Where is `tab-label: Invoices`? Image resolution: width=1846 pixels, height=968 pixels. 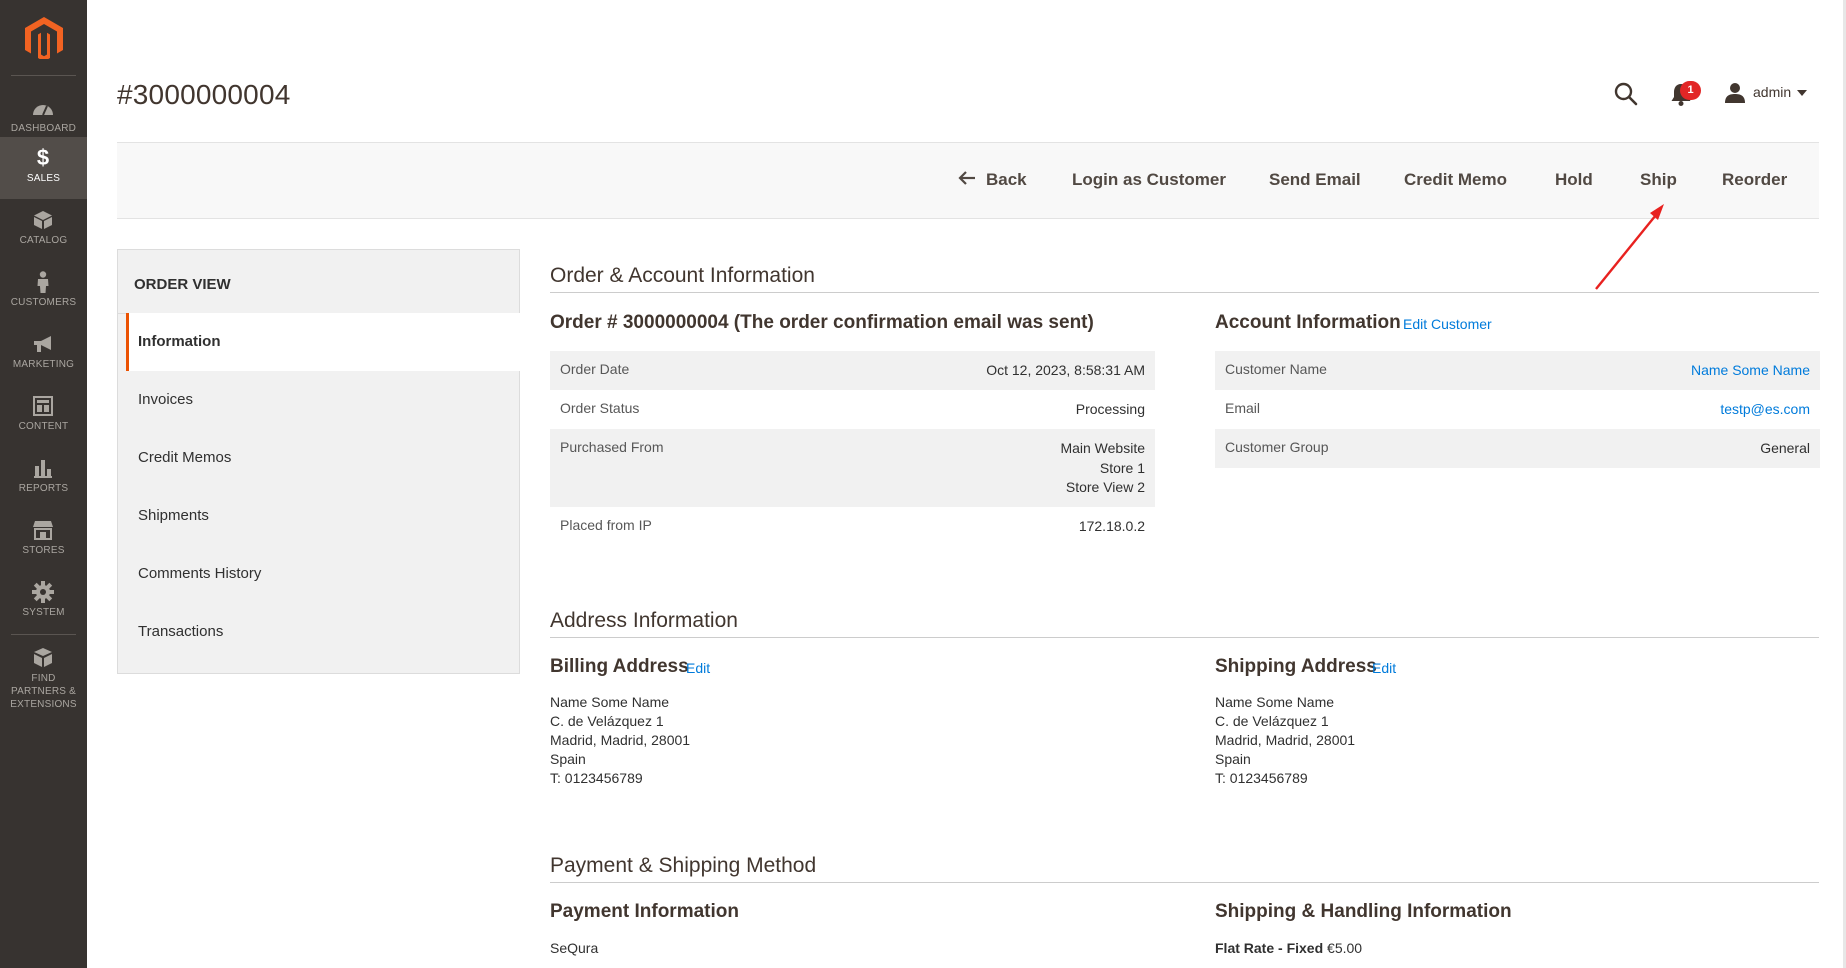 tab-label: Invoices is located at coordinates (166, 399).